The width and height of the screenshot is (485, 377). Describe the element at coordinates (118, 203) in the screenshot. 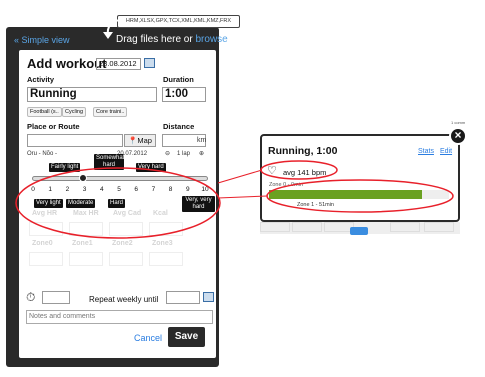

I see `annotation-ellipse-rpe` at that location.